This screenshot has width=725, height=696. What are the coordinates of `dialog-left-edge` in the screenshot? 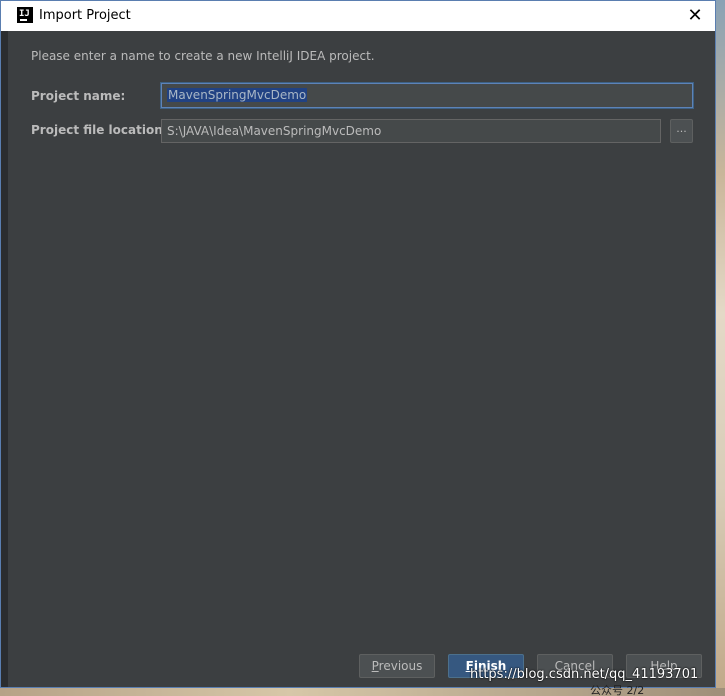 It's located at (4, 359).